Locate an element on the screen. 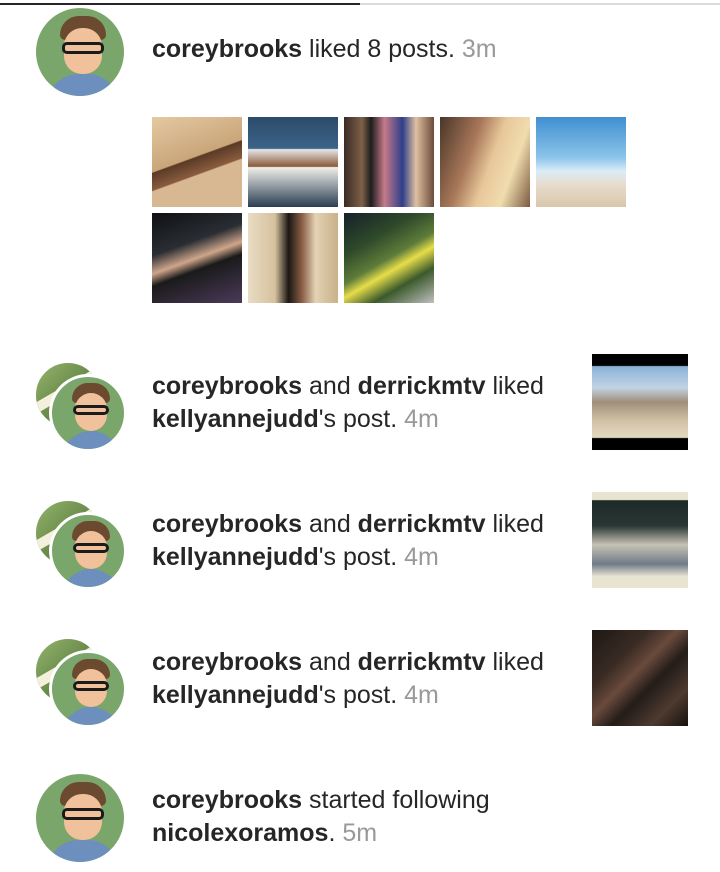 The width and height of the screenshot is (720, 872). stairs-photo-icon is located at coordinates (293, 258).